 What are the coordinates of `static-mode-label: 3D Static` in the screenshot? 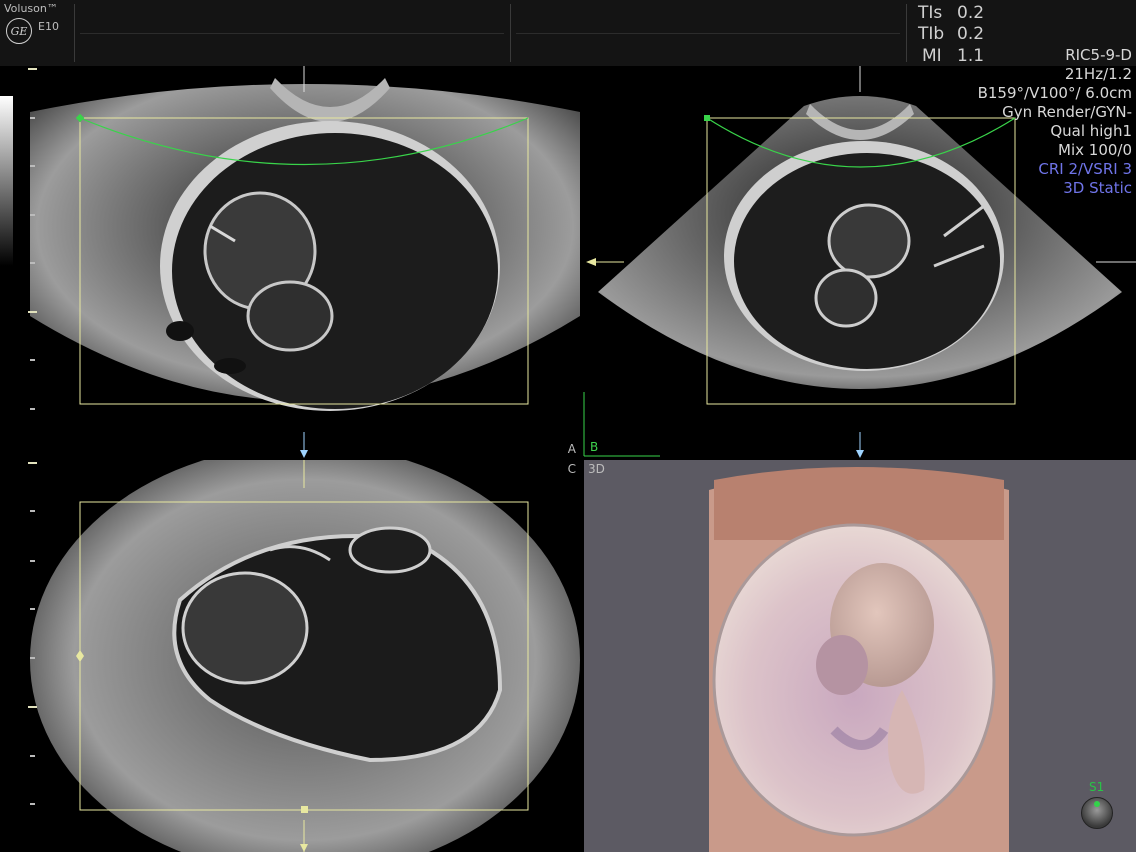 It's located at (1097, 188).